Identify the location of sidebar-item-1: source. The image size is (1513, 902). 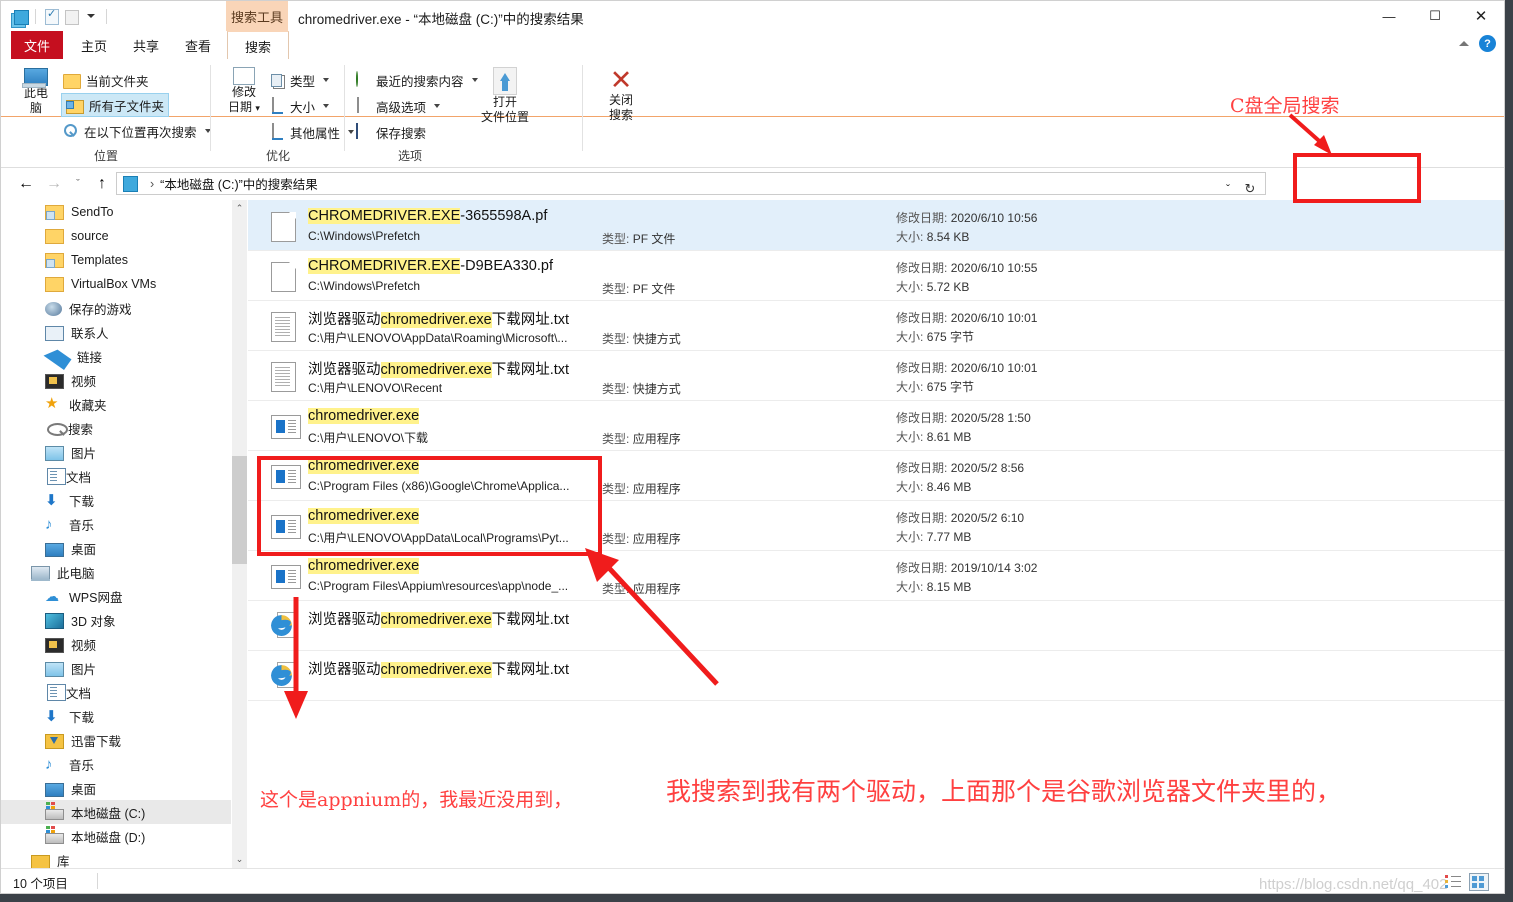
(116, 236).